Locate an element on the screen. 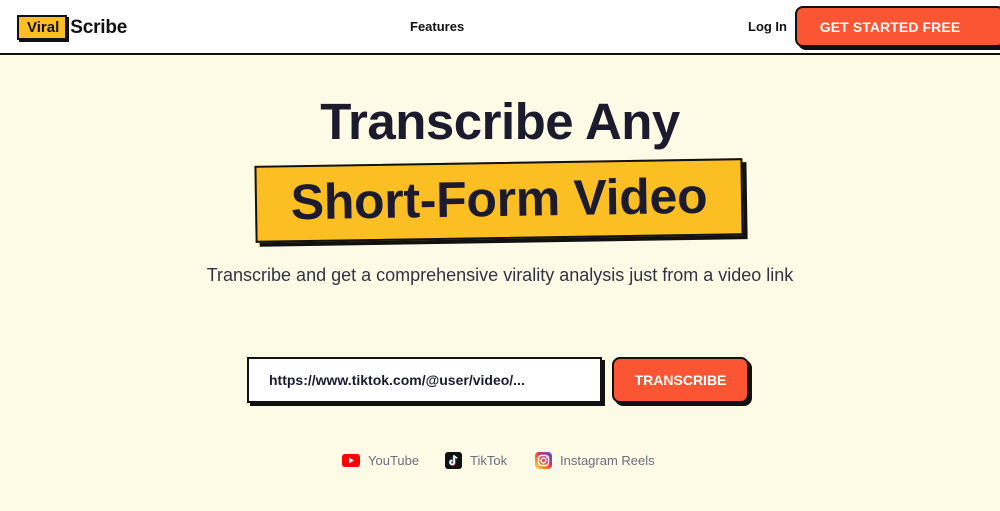  transcribe-button: TRANSCRIBE is located at coordinates (680, 380).